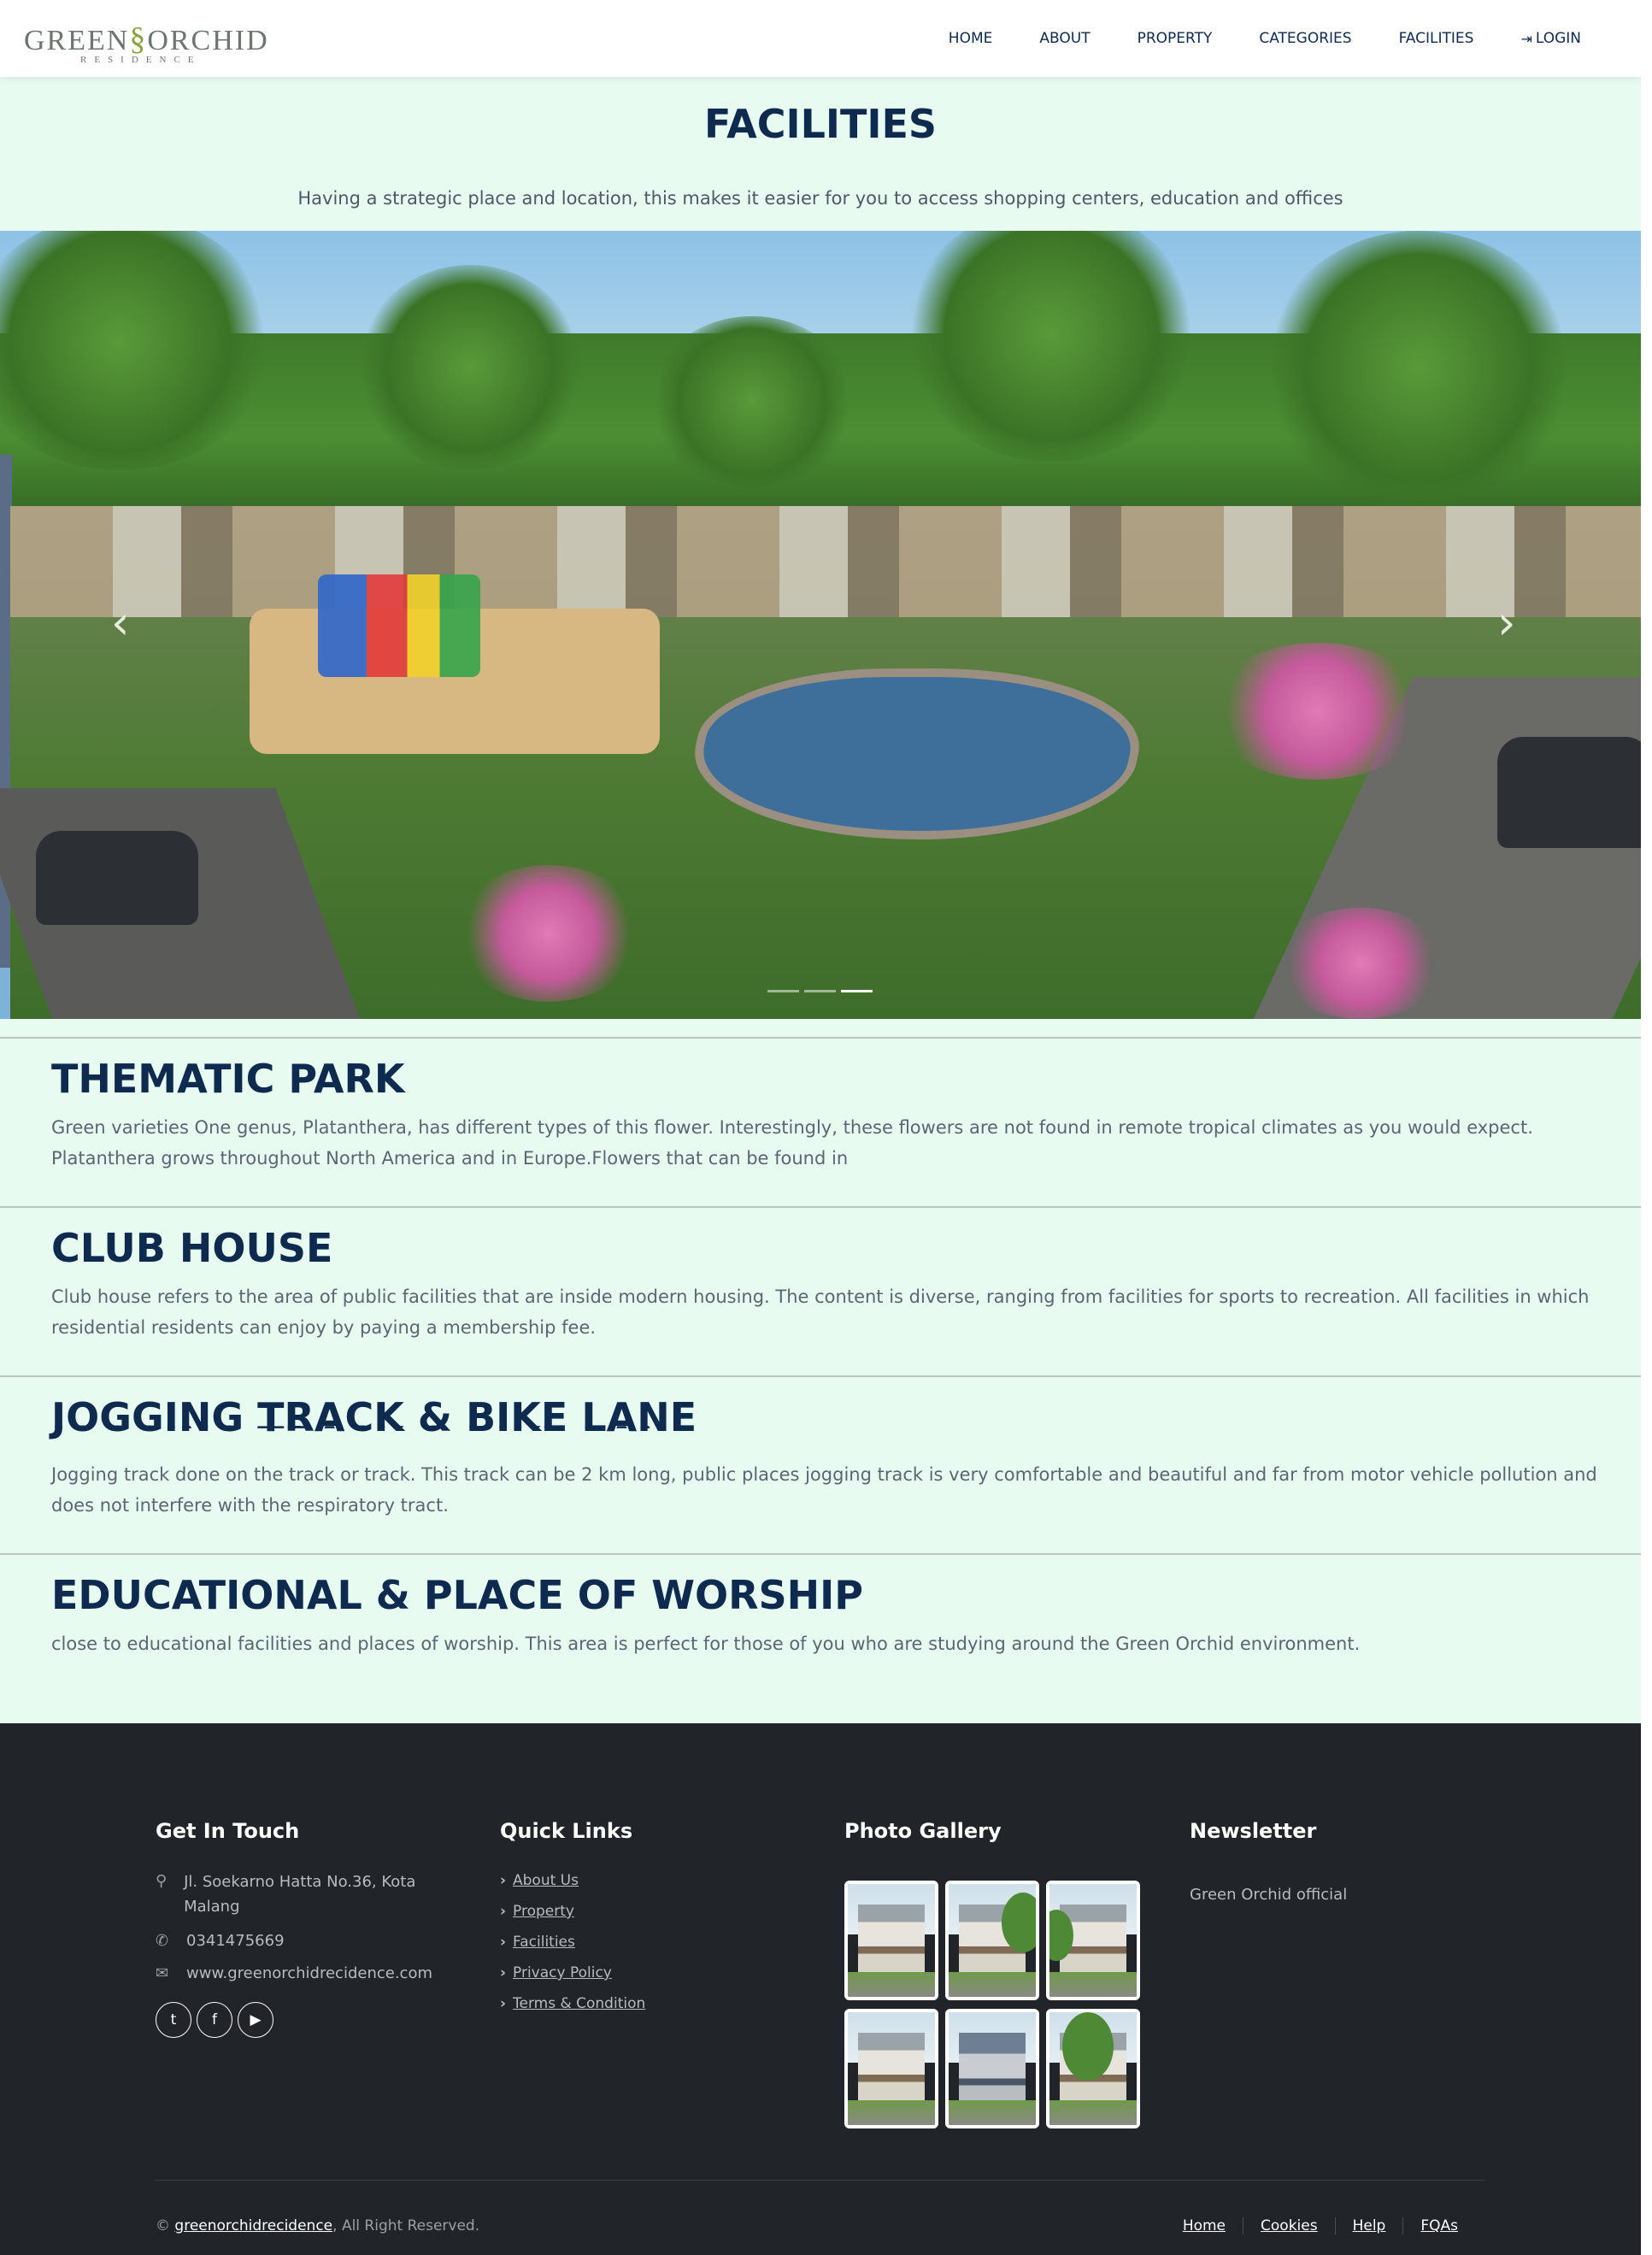 The width and height of the screenshot is (1652, 2255). What do you see at coordinates (562, 1972) in the screenshot?
I see `quick-link-label: Privacy Policy` at bounding box center [562, 1972].